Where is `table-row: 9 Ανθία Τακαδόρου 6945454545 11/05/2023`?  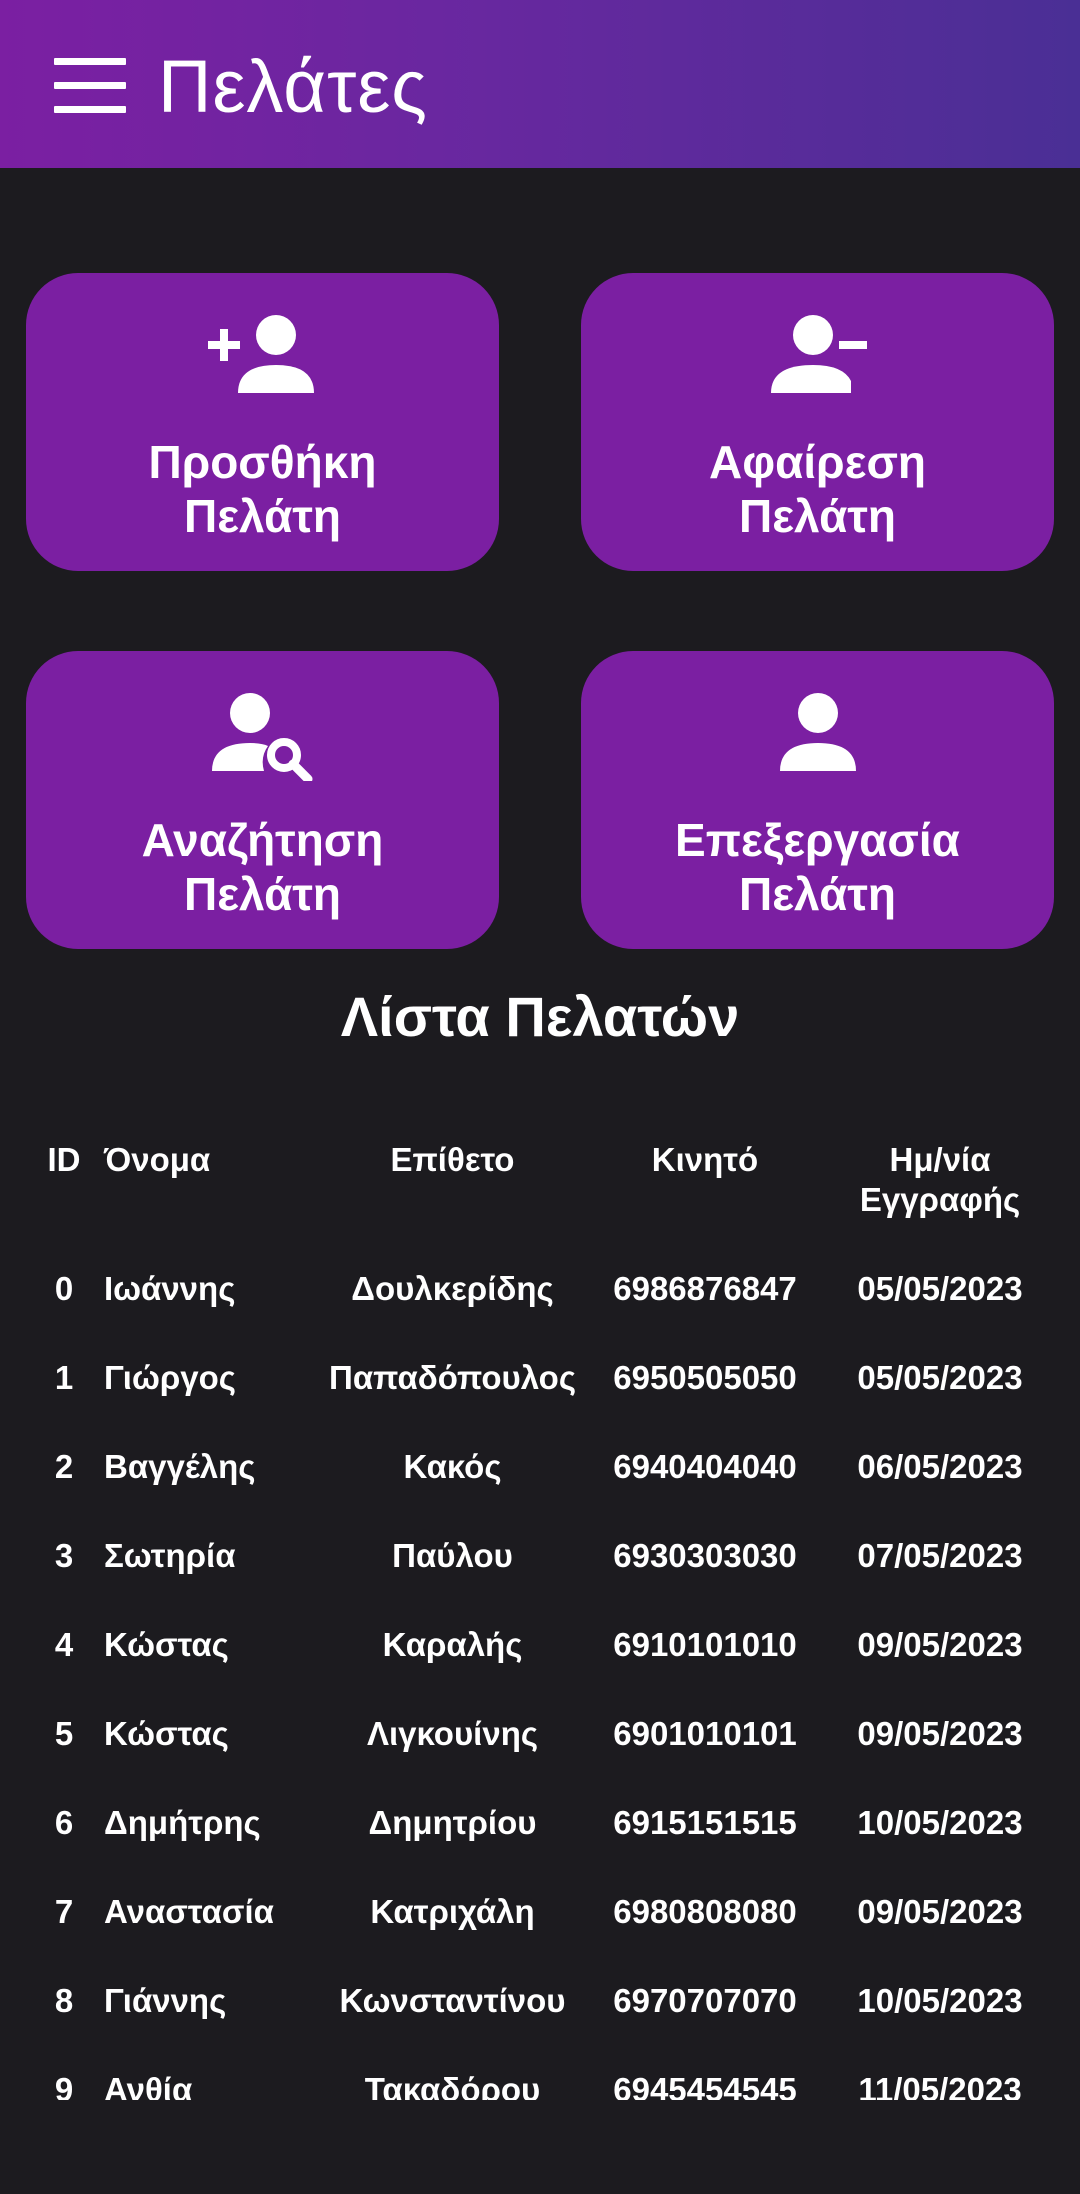
table-row: 9 Ανθία Τακαδόρου 6945454545 11/05/2023 is located at coordinates (540, 2085).